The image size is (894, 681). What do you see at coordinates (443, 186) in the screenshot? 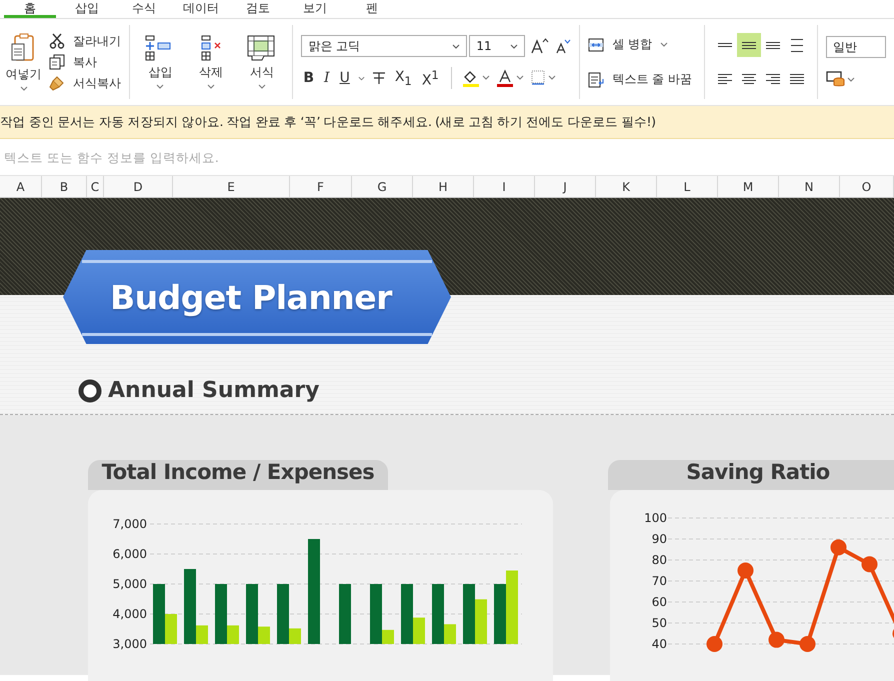
I see `column-header: H` at bounding box center [443, 186].